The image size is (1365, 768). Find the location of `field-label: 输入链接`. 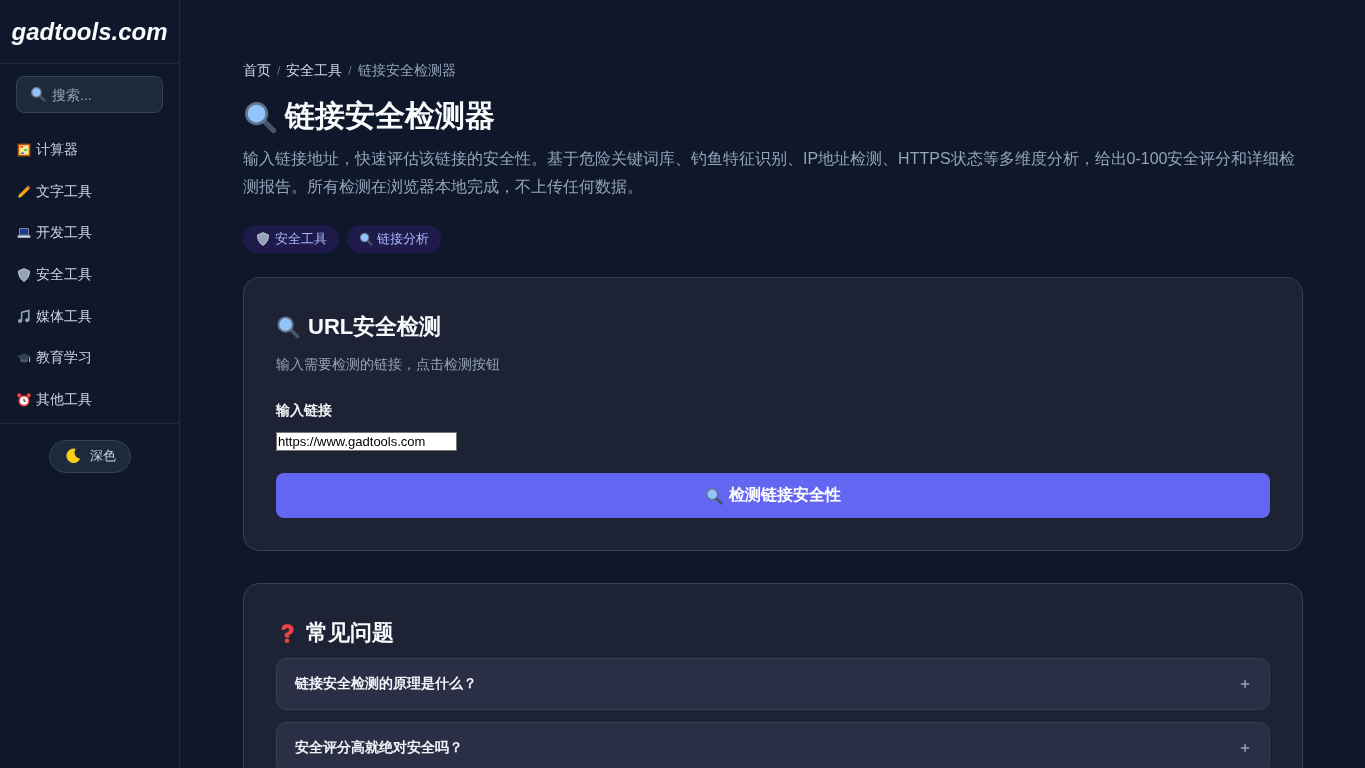

field-label: 输入链接 is located at coordinates (304, 411).